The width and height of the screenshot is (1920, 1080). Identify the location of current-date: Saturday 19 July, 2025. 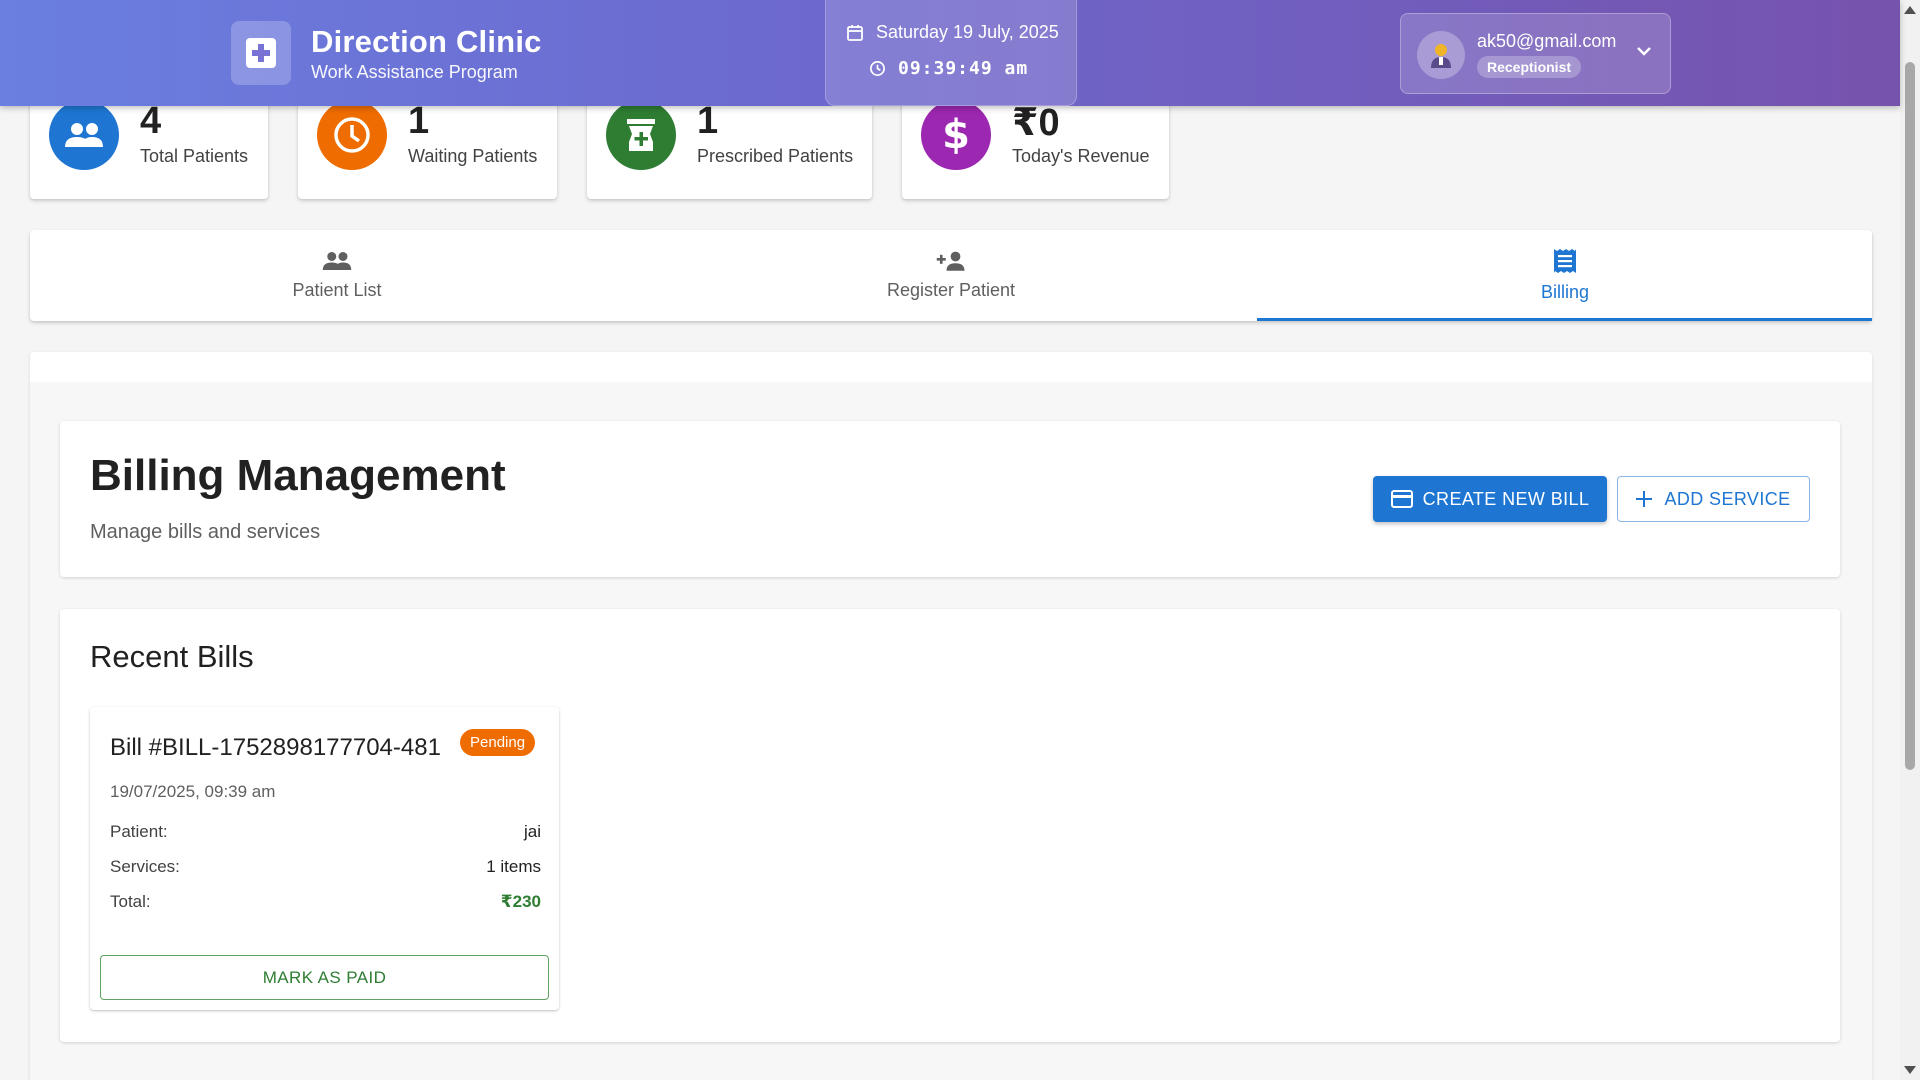
(967, 32).